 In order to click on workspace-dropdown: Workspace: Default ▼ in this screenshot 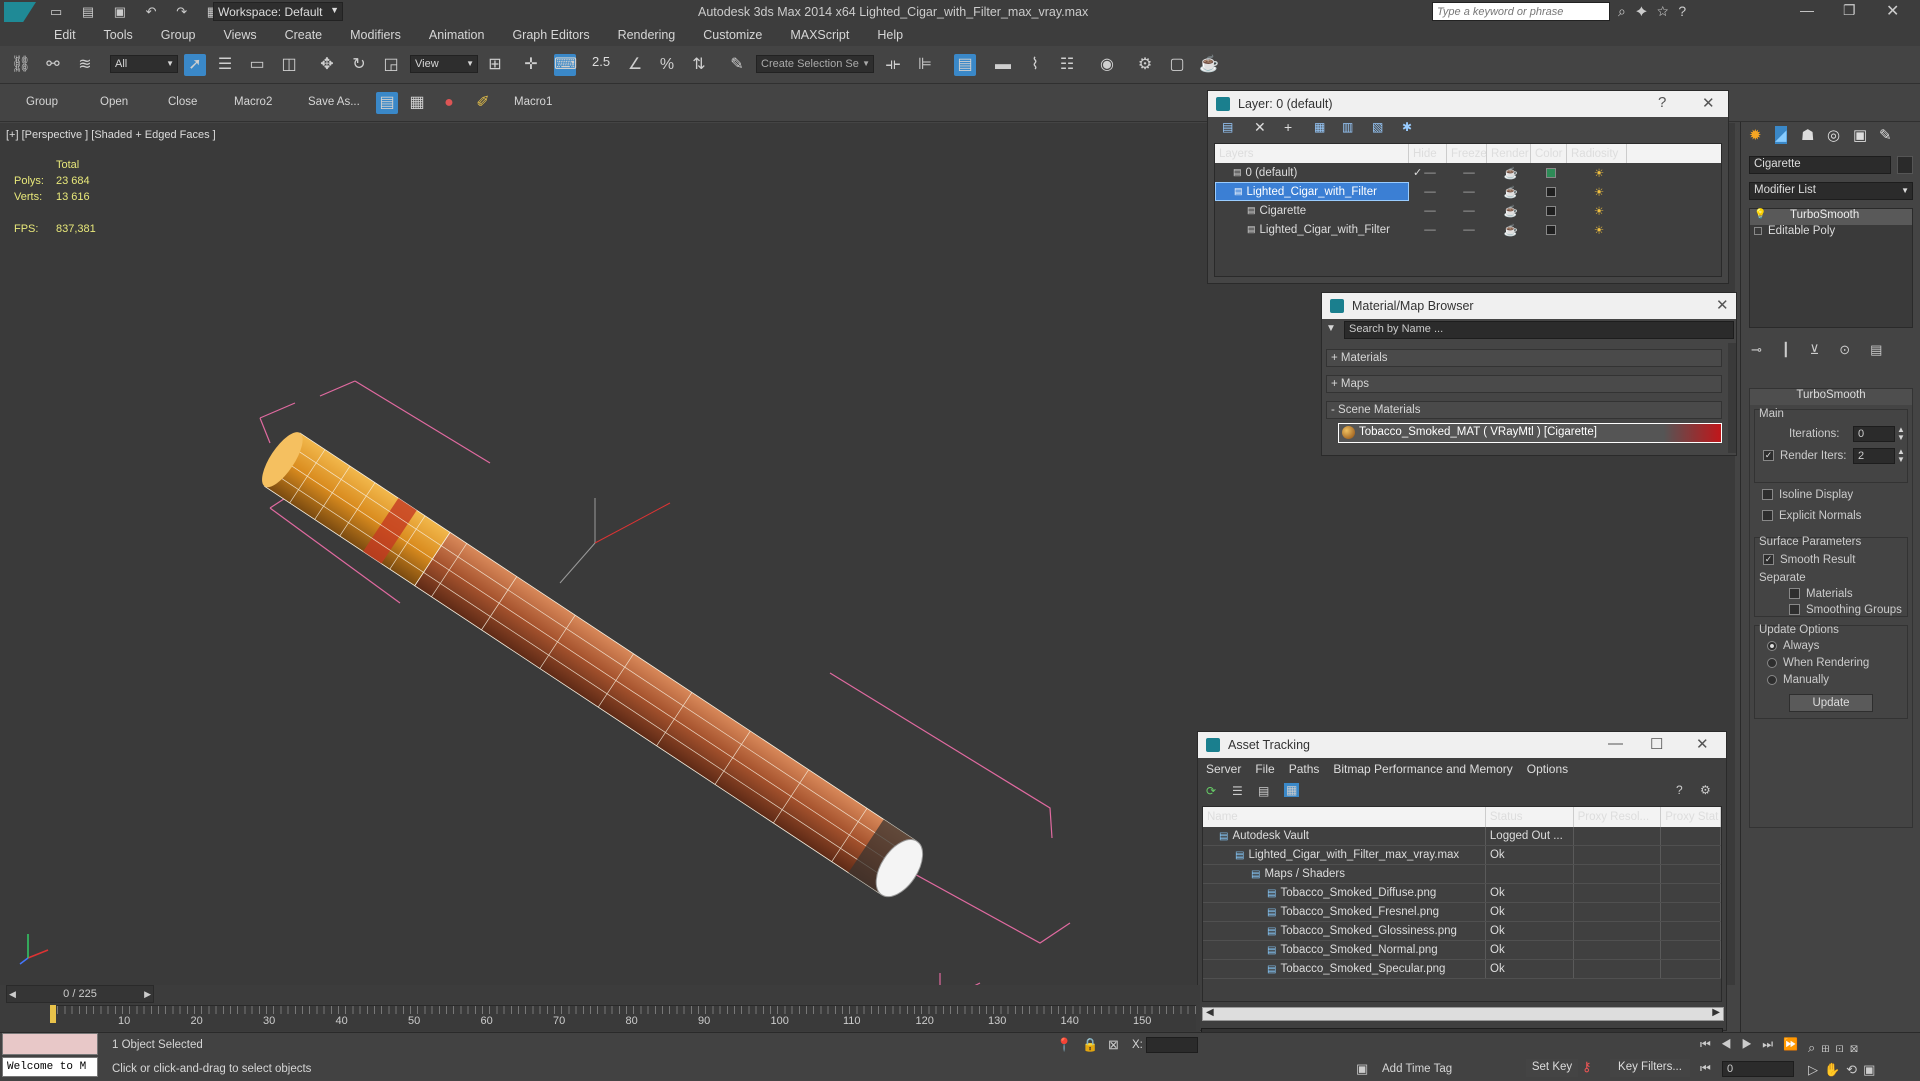, I will do `click(278, 11)`.